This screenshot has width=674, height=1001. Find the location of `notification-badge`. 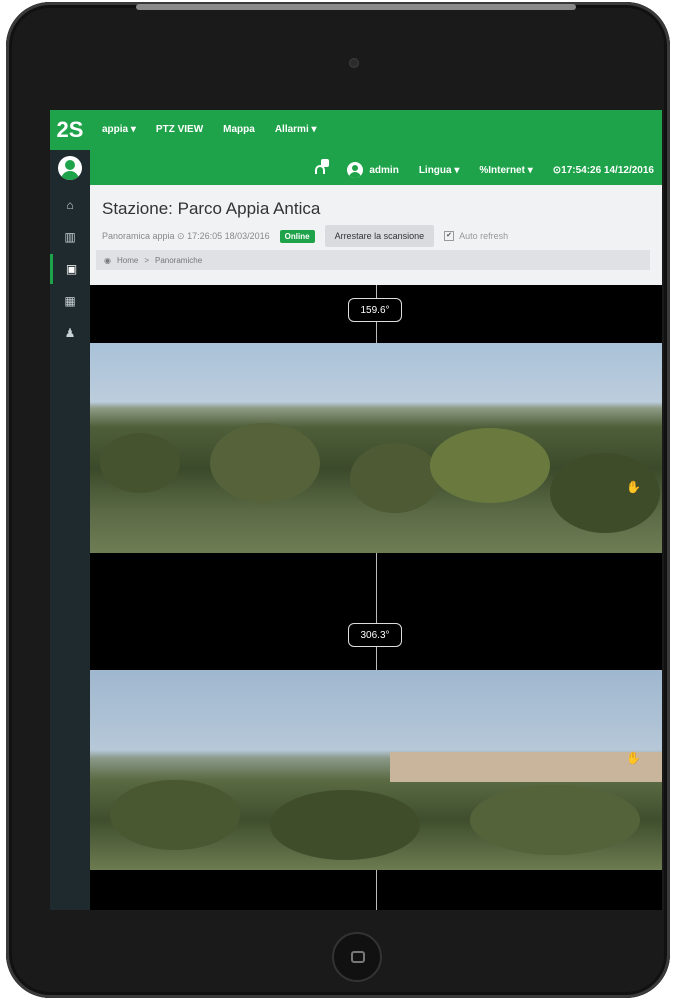

notification-badge is located at coordinates (325, 163).